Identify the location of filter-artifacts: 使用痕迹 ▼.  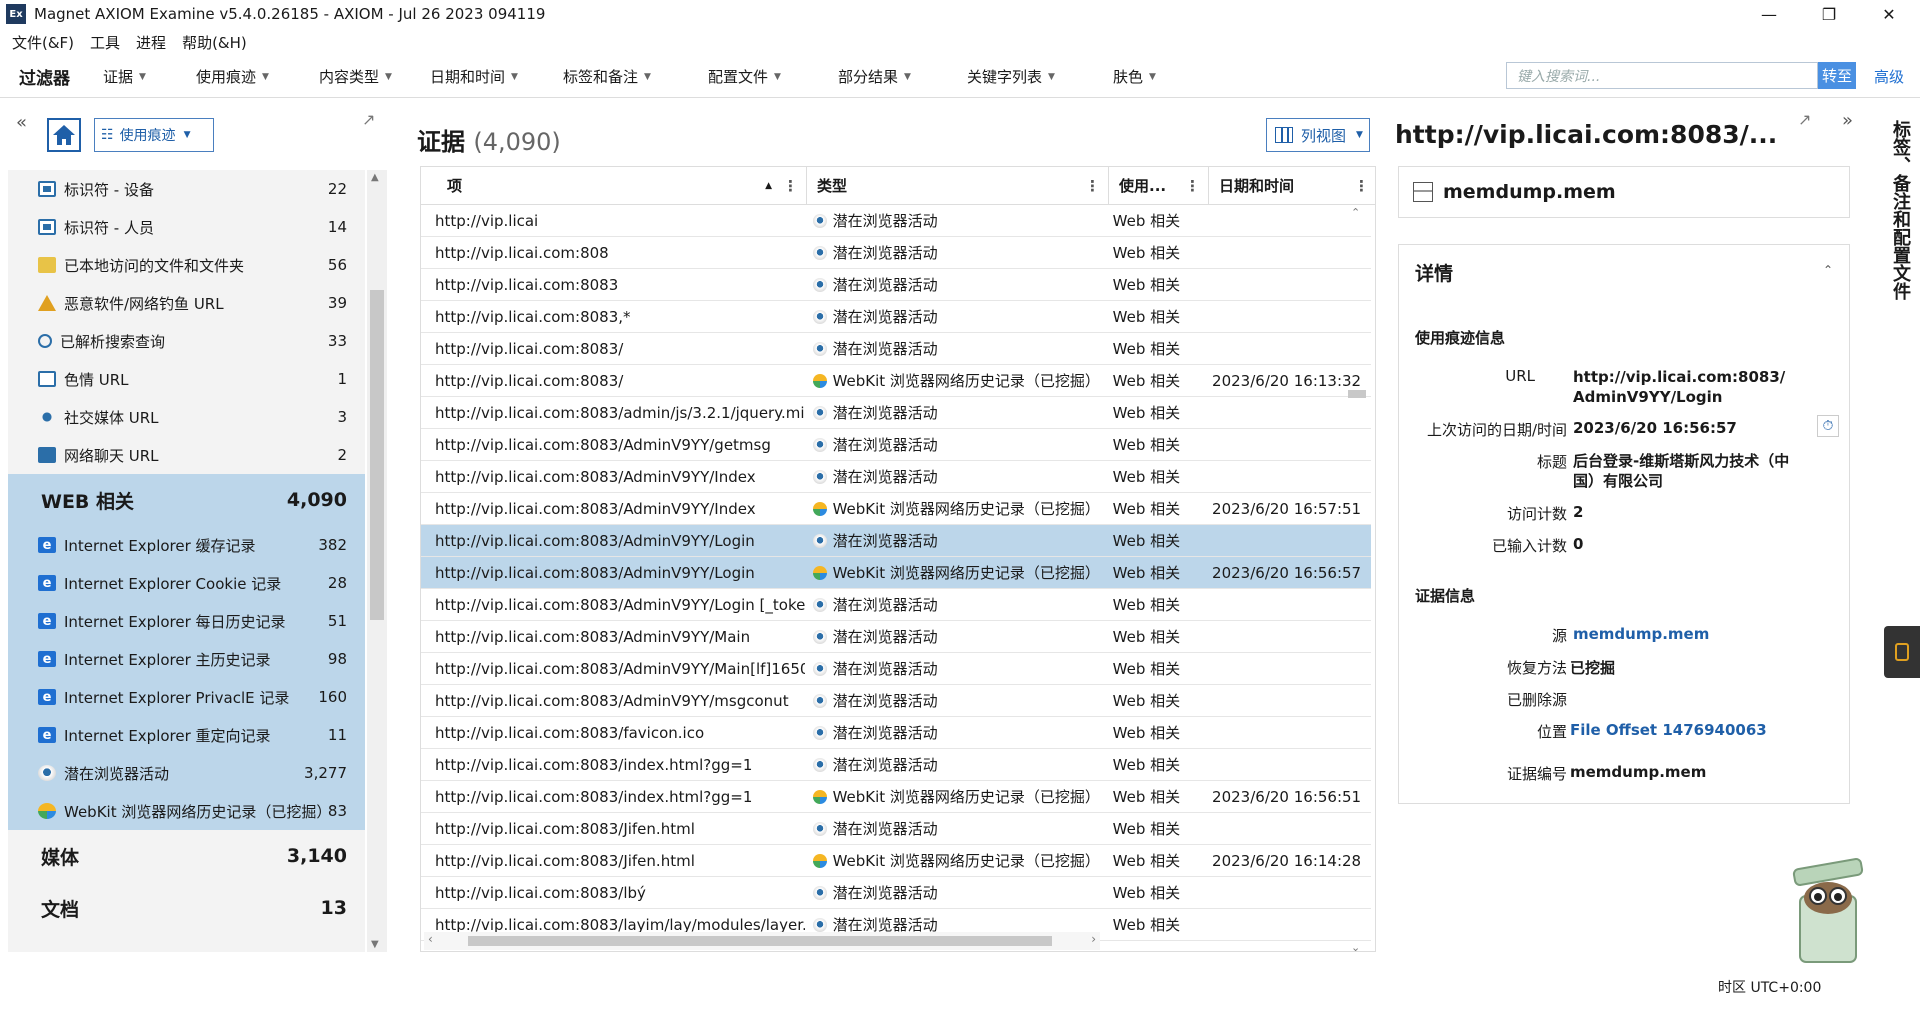
(232, 76).